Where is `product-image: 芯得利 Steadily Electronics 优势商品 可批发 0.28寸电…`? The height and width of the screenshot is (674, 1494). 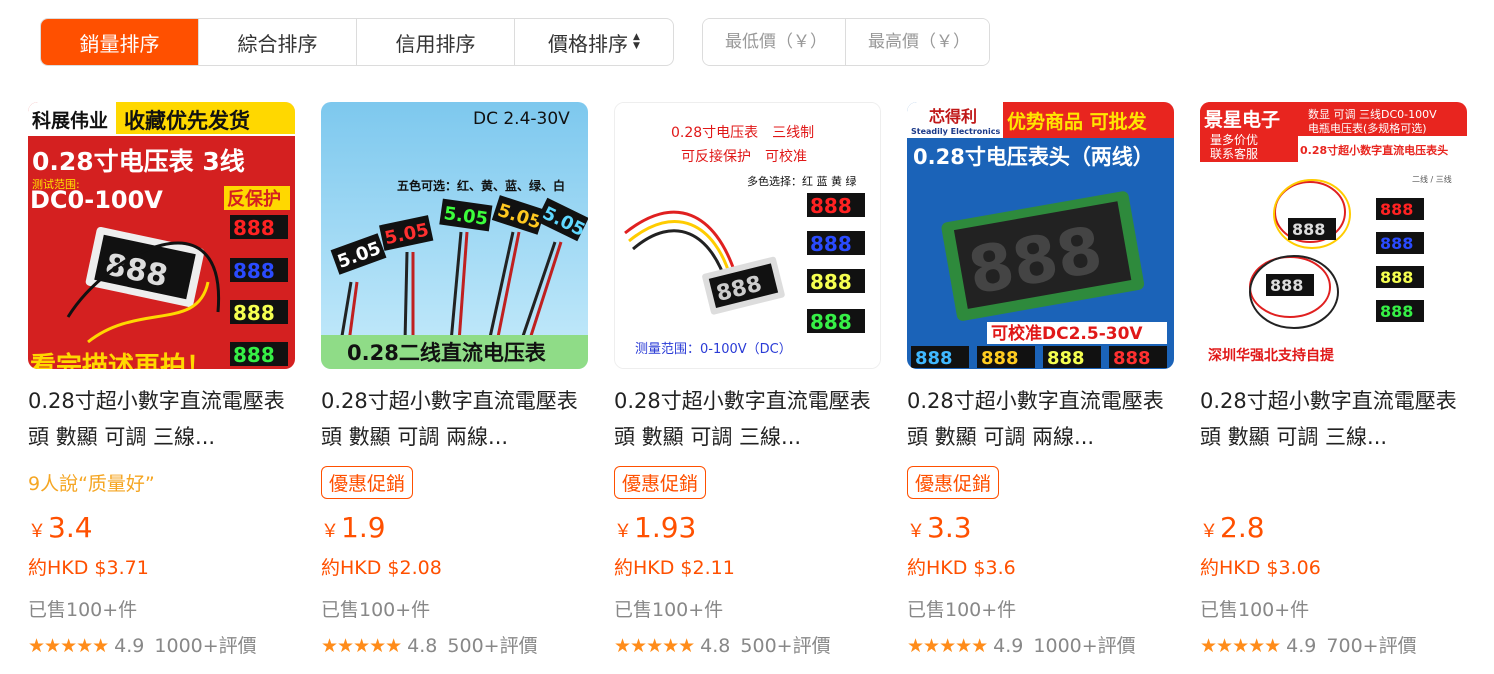 product-image: 芯得利 Steadily Electronics 优势商品 可批发 0.28寸电… is located at coordinates (1040, 235).